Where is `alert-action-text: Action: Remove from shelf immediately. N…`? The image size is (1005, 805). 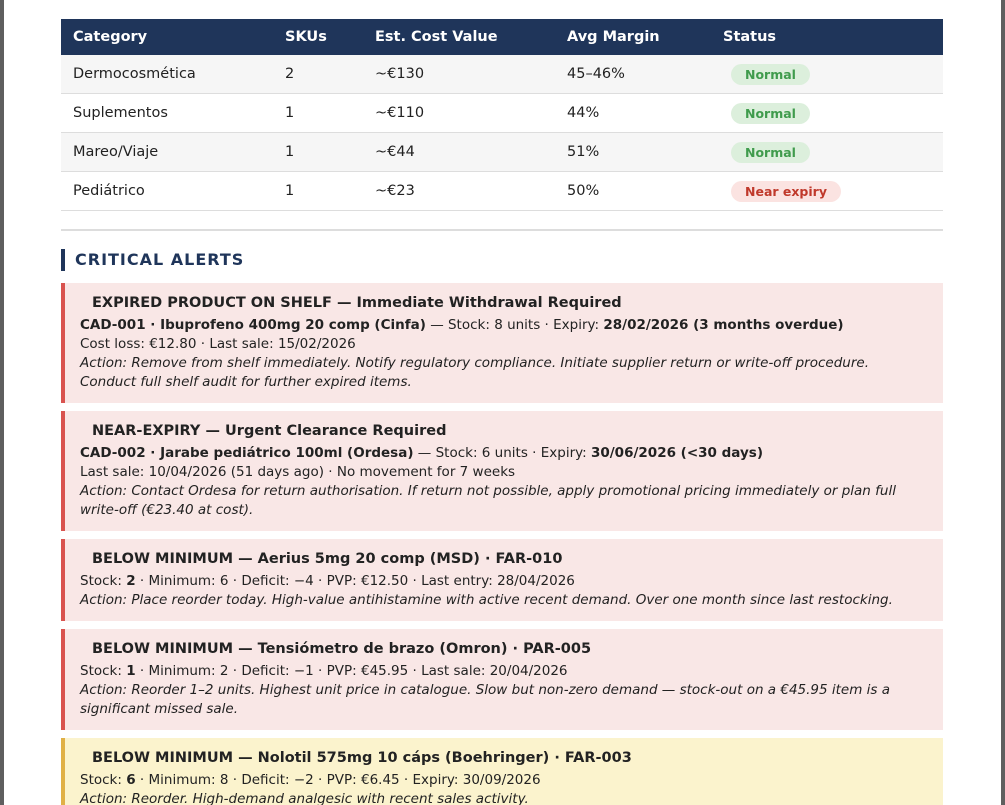
alert-action-text: Action: Remove from shelf immediately. N… is located at coordinates (474, 372).